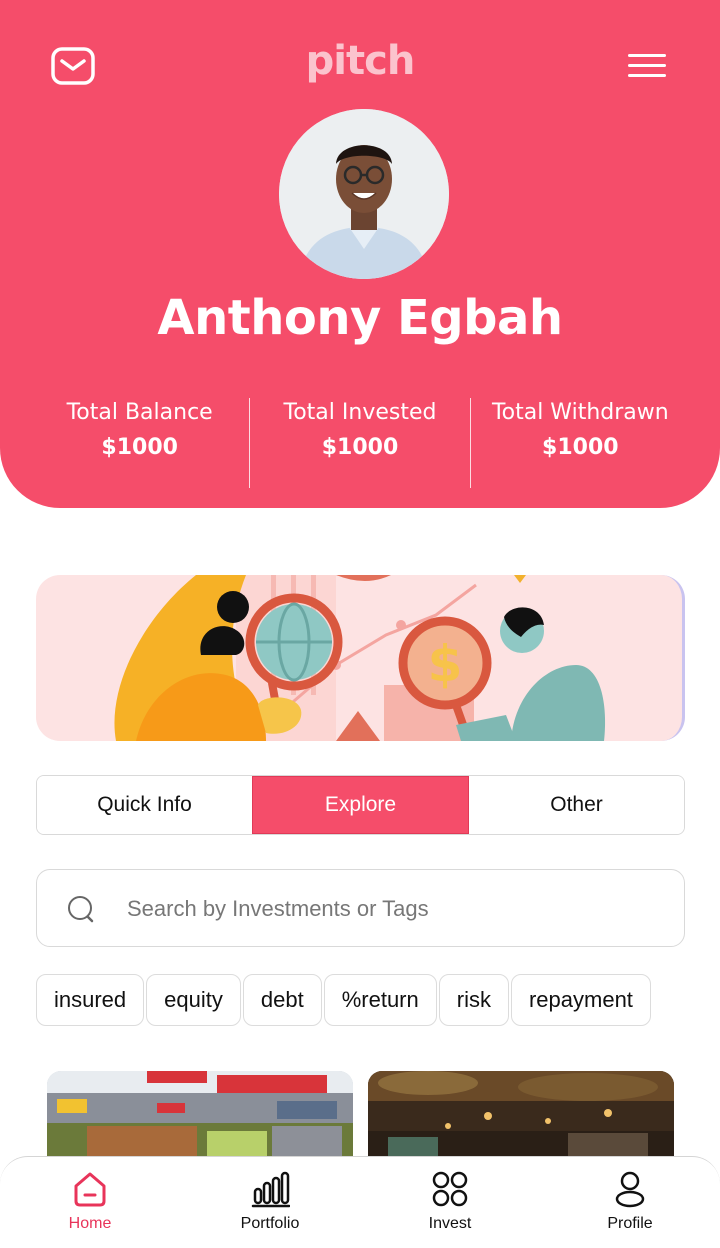 The height and width of the screenshot is (1248, 720). I want to click on user-name: Anthony Egbah, so click(360, 318).